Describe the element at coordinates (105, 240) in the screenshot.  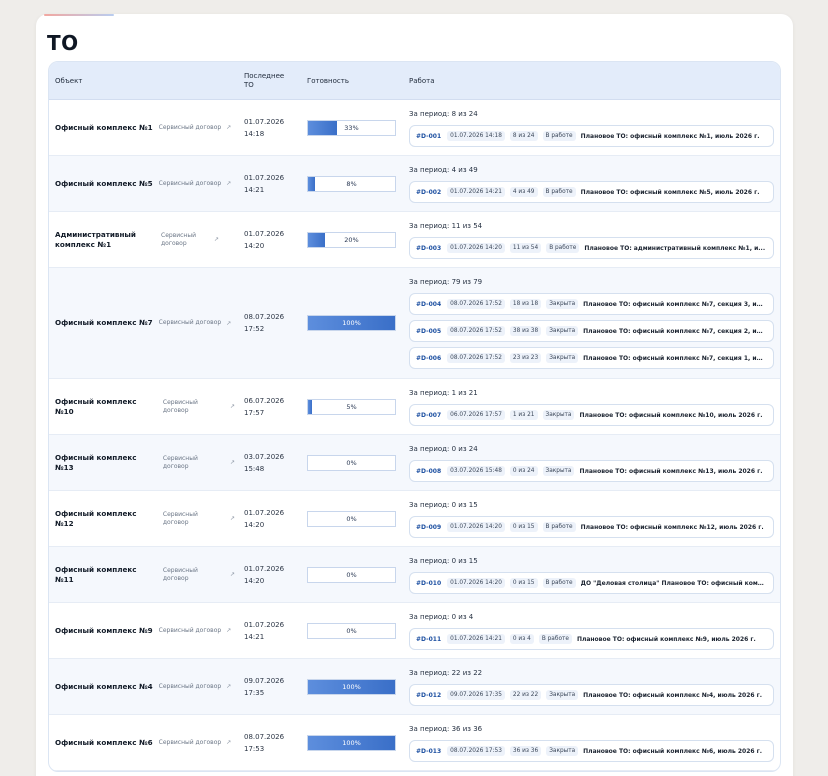
I see `object-name: Административный комплекс №1` at that location.